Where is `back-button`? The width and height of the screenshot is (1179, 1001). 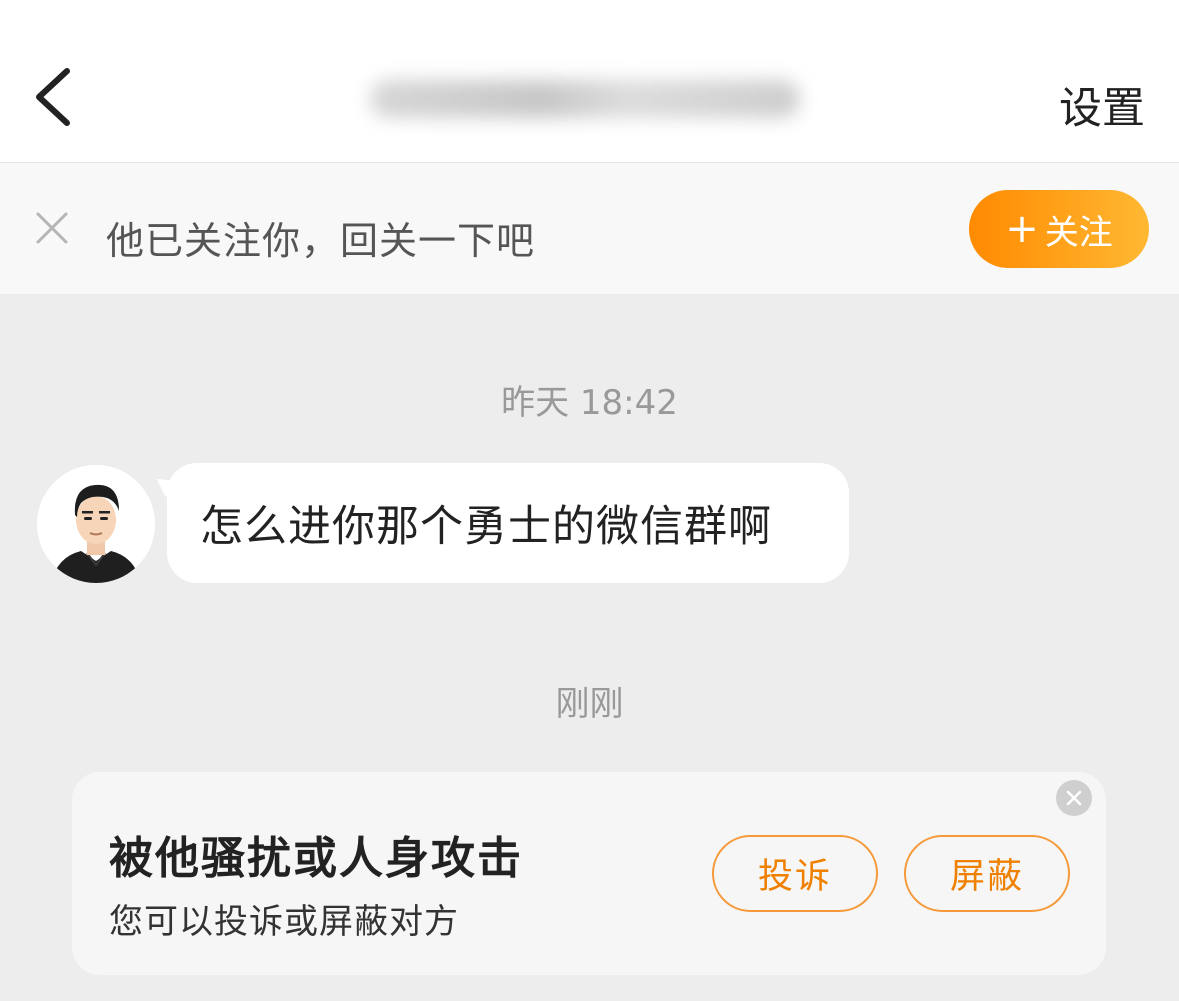
back-button is located at coordinates (53, 97).